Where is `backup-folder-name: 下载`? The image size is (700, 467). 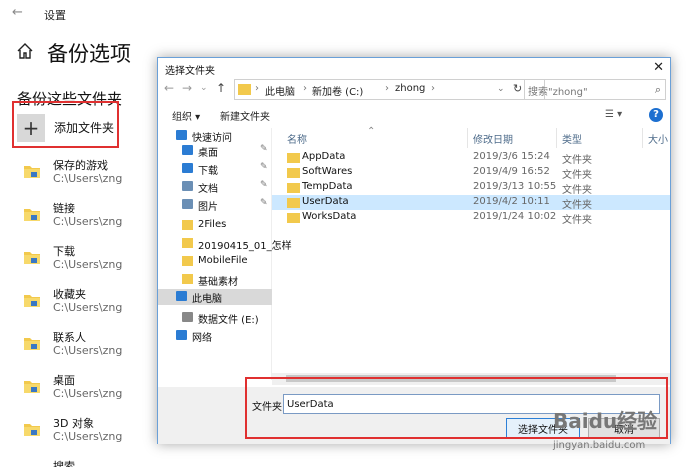 backup-folder-name: 下载 is located at coordinates (64, 251).